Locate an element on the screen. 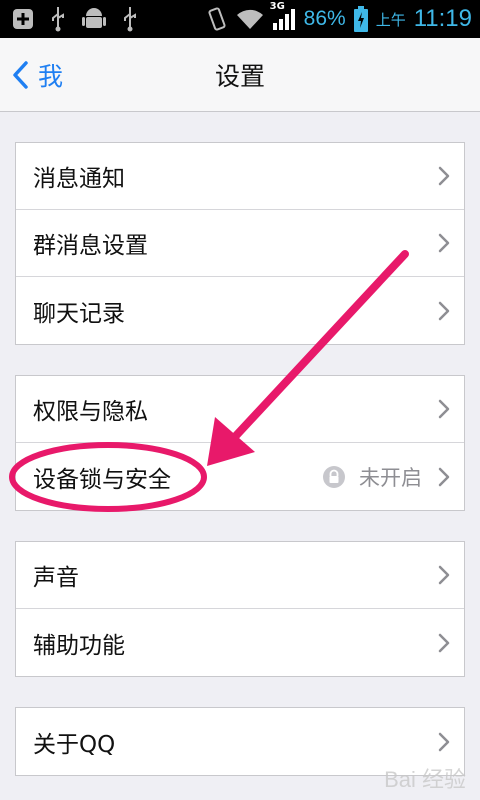 This screenshot has width=480, height=800. battery-percent: 86% is located at coordinates (324, 18).